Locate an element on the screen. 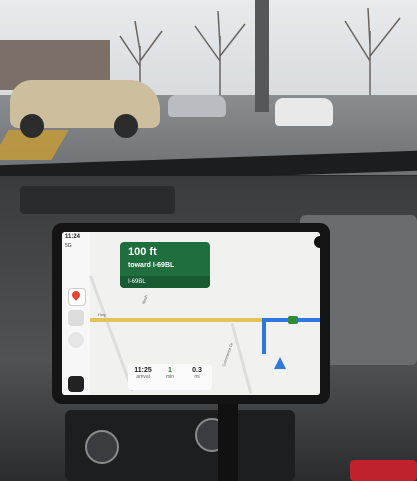 This screenshot has height=481, width=417. highway-shield is located at coordinates (293, 320).